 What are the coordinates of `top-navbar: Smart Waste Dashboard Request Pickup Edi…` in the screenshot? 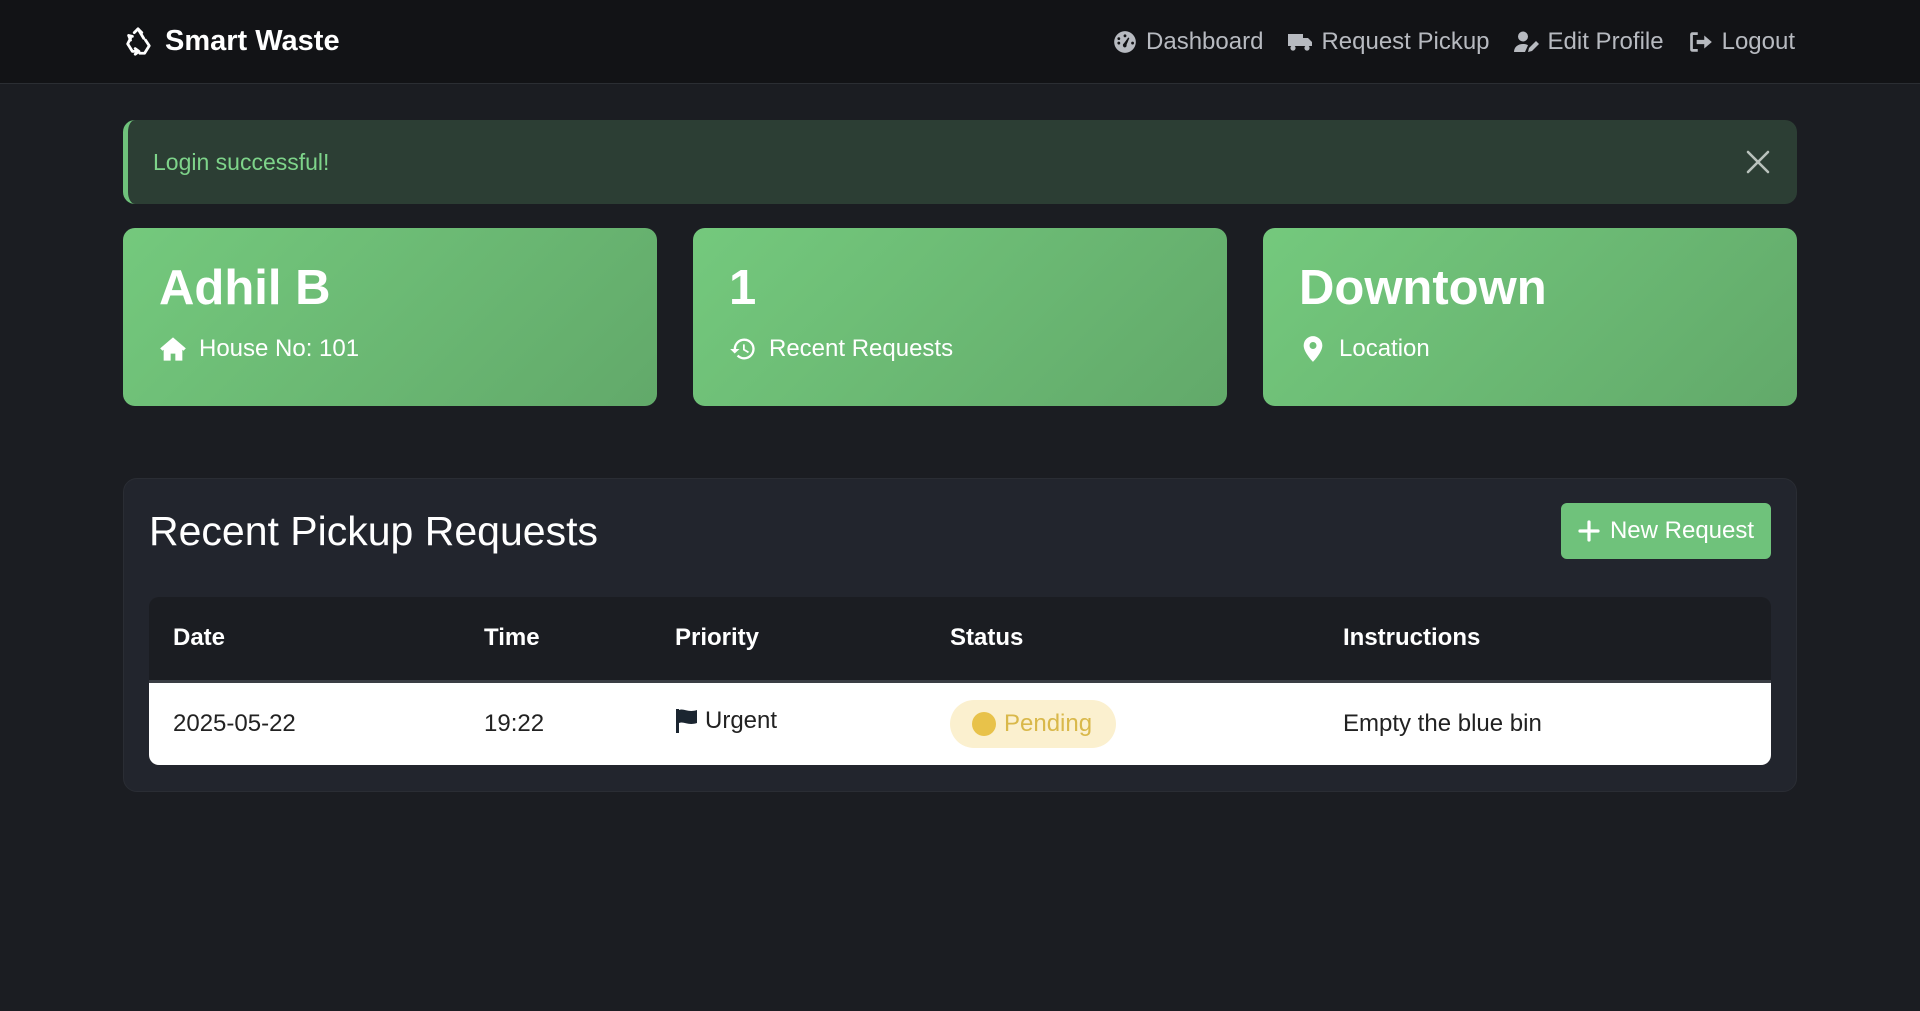 It's located at (960, 42).